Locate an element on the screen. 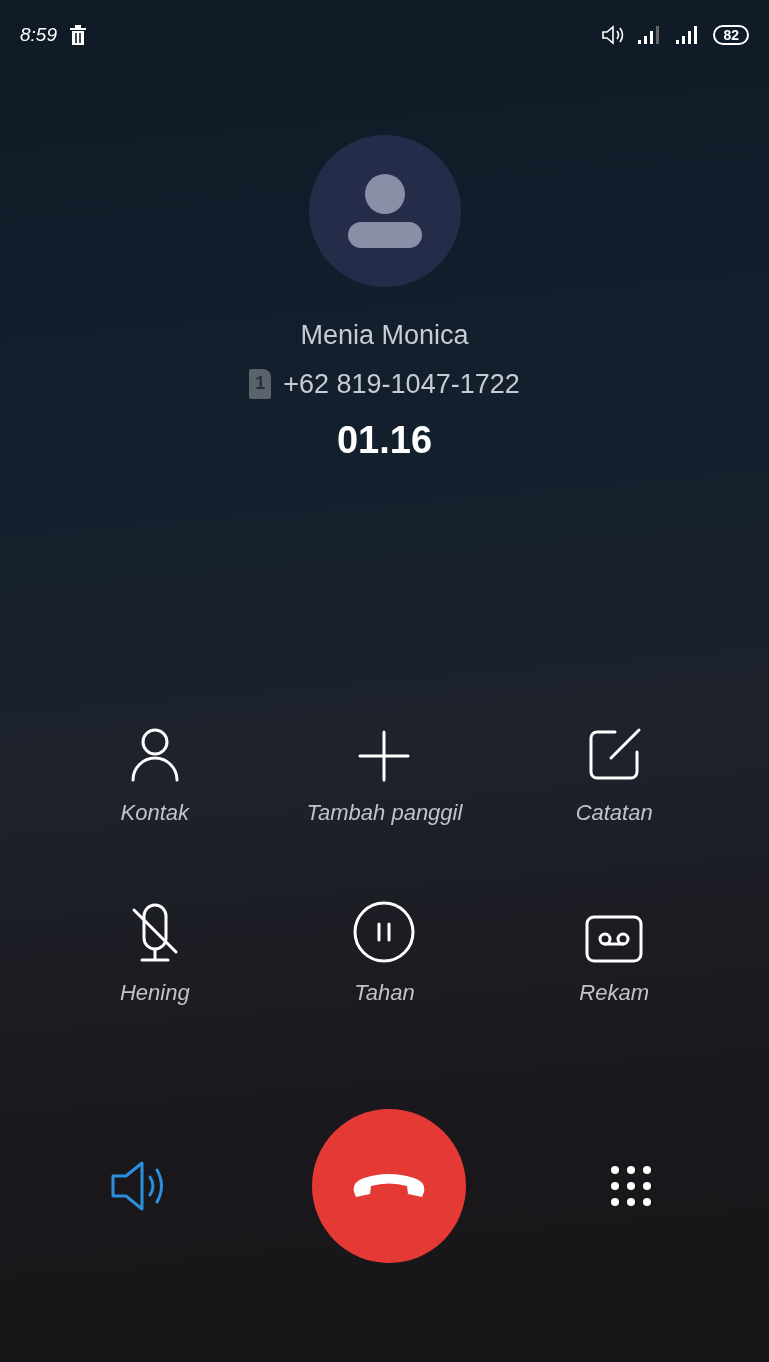 Image resolution: width=769 pixels, height=1362 pixels. pause-icon is located at coordinates (384, 932).